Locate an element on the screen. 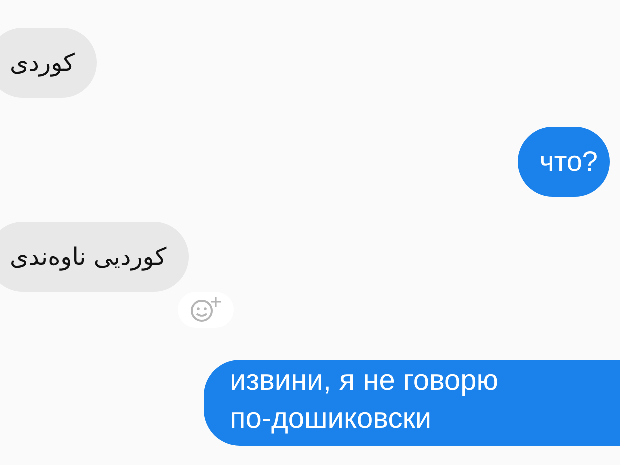 Image resolution: width=620 pixels, height=465 pixels. message-bubble: کوردی is located at coordinates (48, 63).